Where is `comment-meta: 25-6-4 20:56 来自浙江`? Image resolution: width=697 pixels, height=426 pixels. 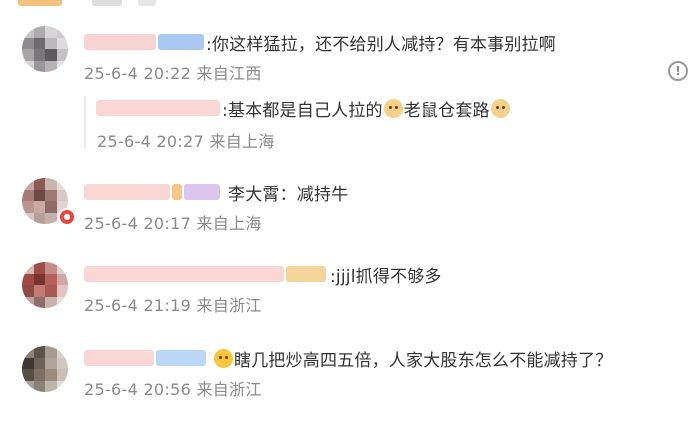
comment-meta: 25-6-4 20:56 来自浙江 is located at coordinates (173, 389).